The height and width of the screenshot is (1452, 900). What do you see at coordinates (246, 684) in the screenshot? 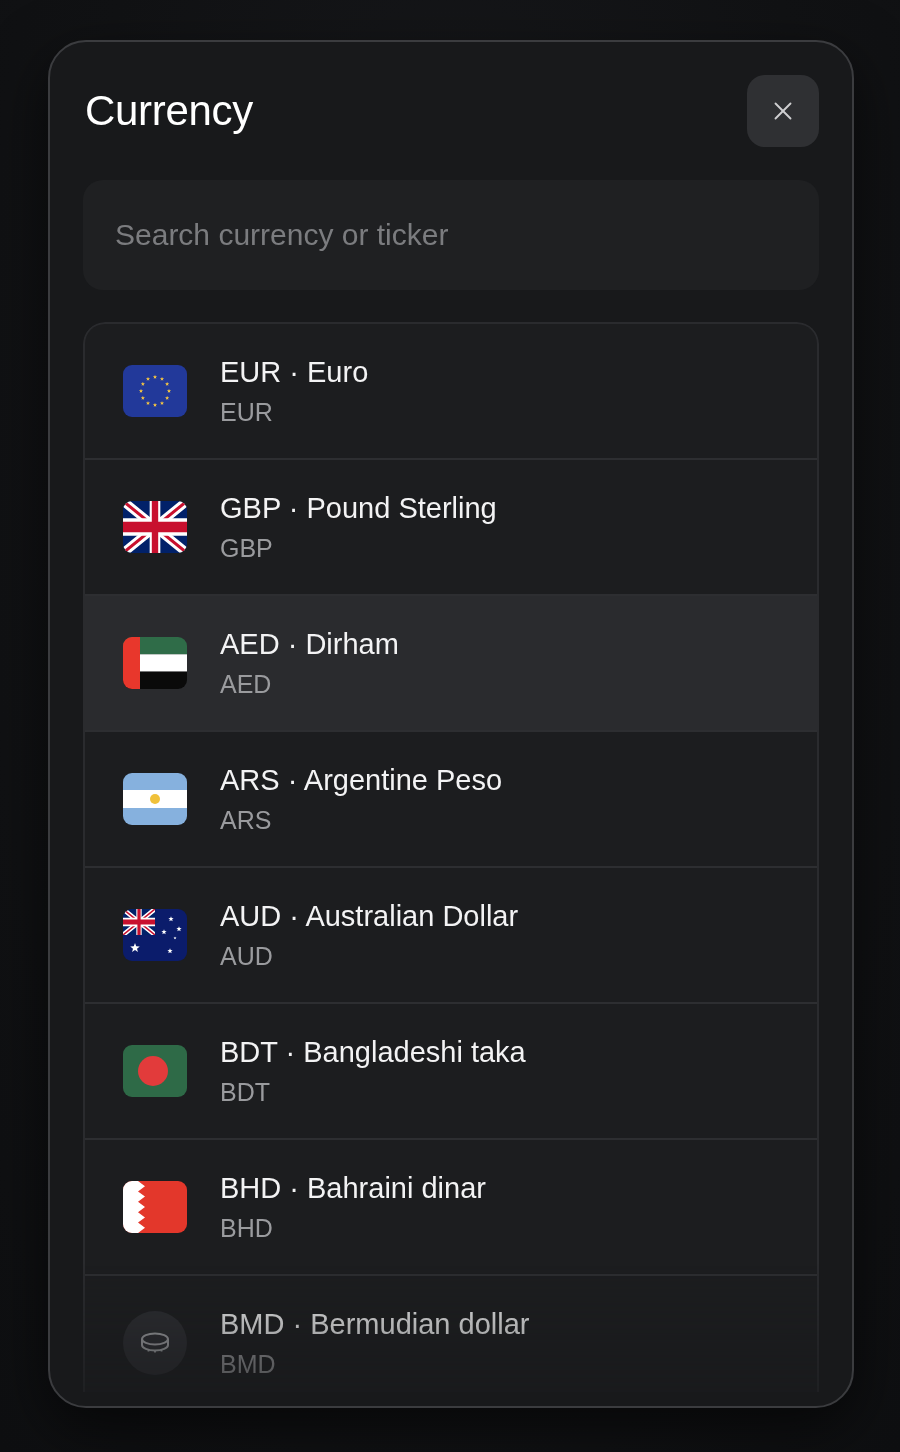
I see `currency-code: AED` at bounding box center [246, 684].